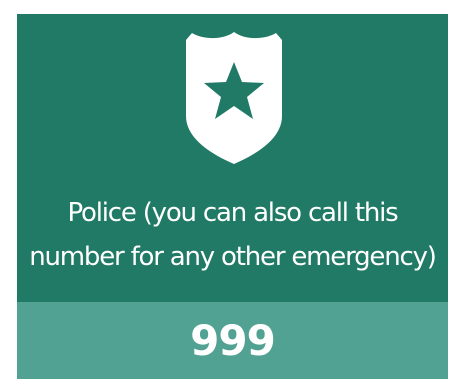 This screenshot has width=450, height=381. Describe the element at coordinates (234, 98) in the screenshot. I see `police-badge-icon` at that location.